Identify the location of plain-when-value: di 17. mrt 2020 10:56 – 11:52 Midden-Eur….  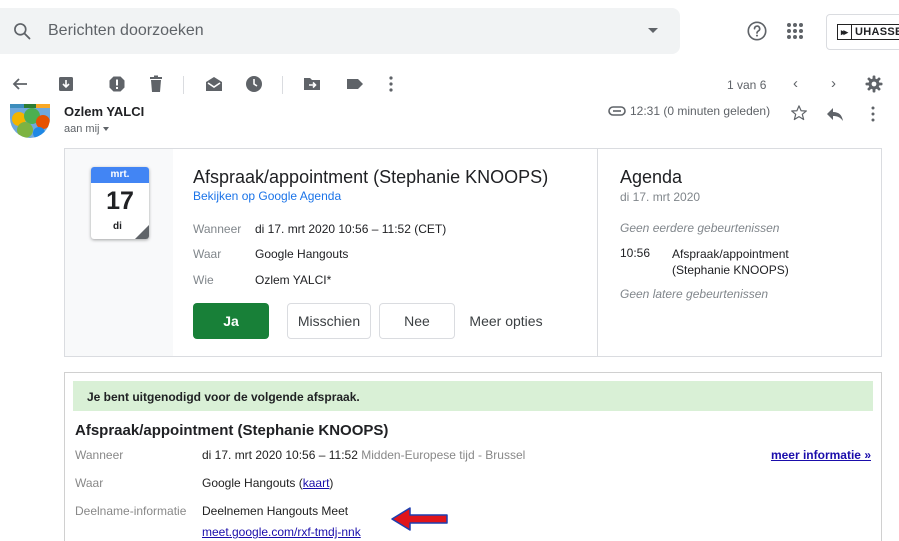
(363, 455).